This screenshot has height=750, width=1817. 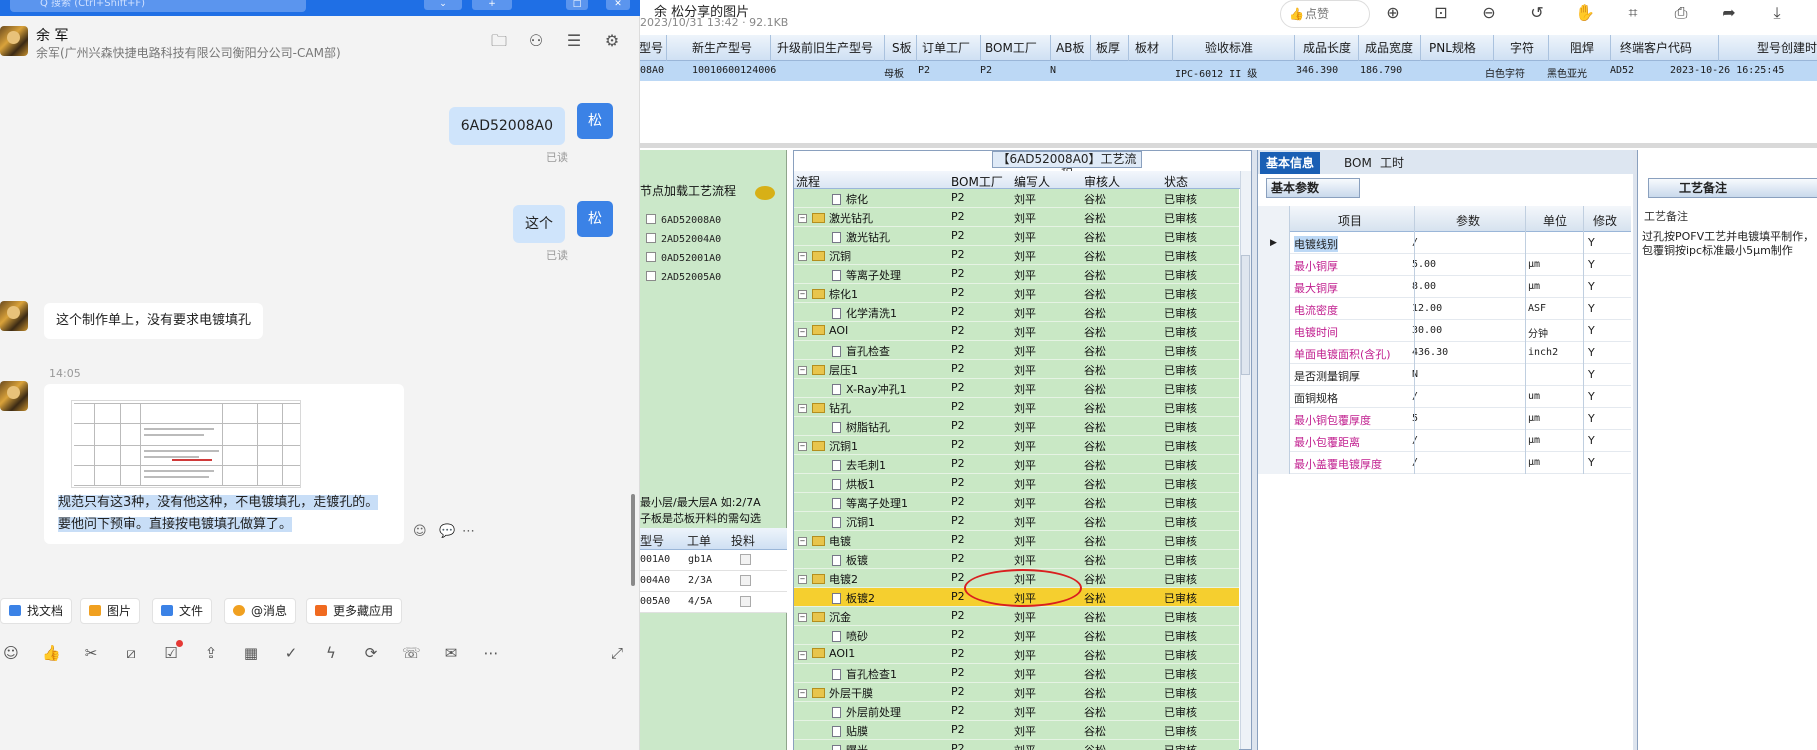 What do you see at coordinates (1325, 14) in the screenshot?
I see `like-button: 👍 点赞` at bounding box center [1325, 14].